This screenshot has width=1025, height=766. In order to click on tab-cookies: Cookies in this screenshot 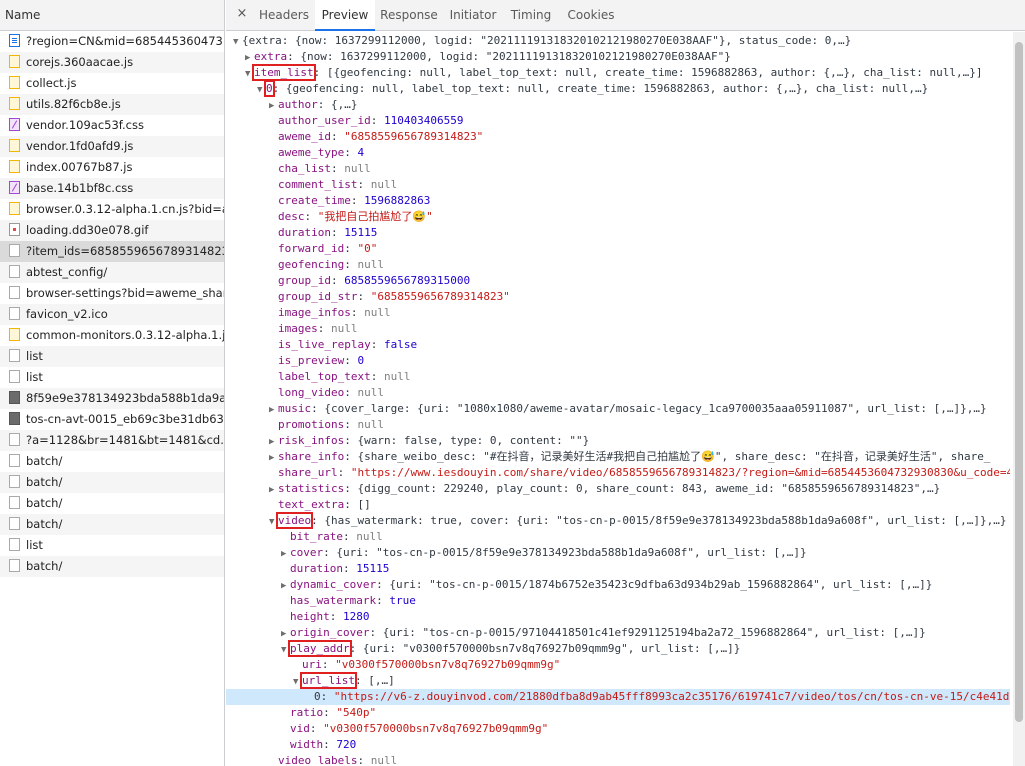, I will do `click(591, 15)`.